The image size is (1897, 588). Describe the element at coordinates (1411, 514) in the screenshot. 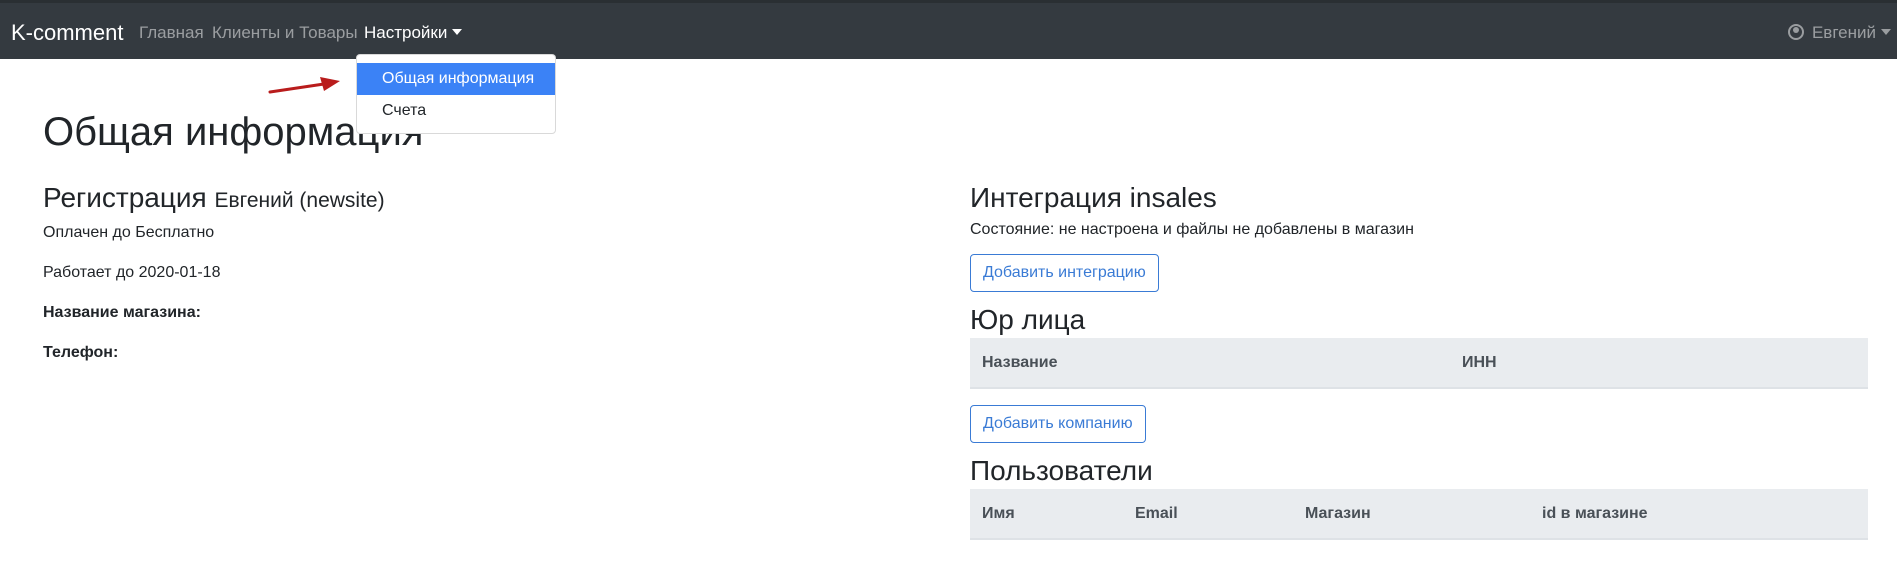

I see `column-header-shop: Магазин` at that location.